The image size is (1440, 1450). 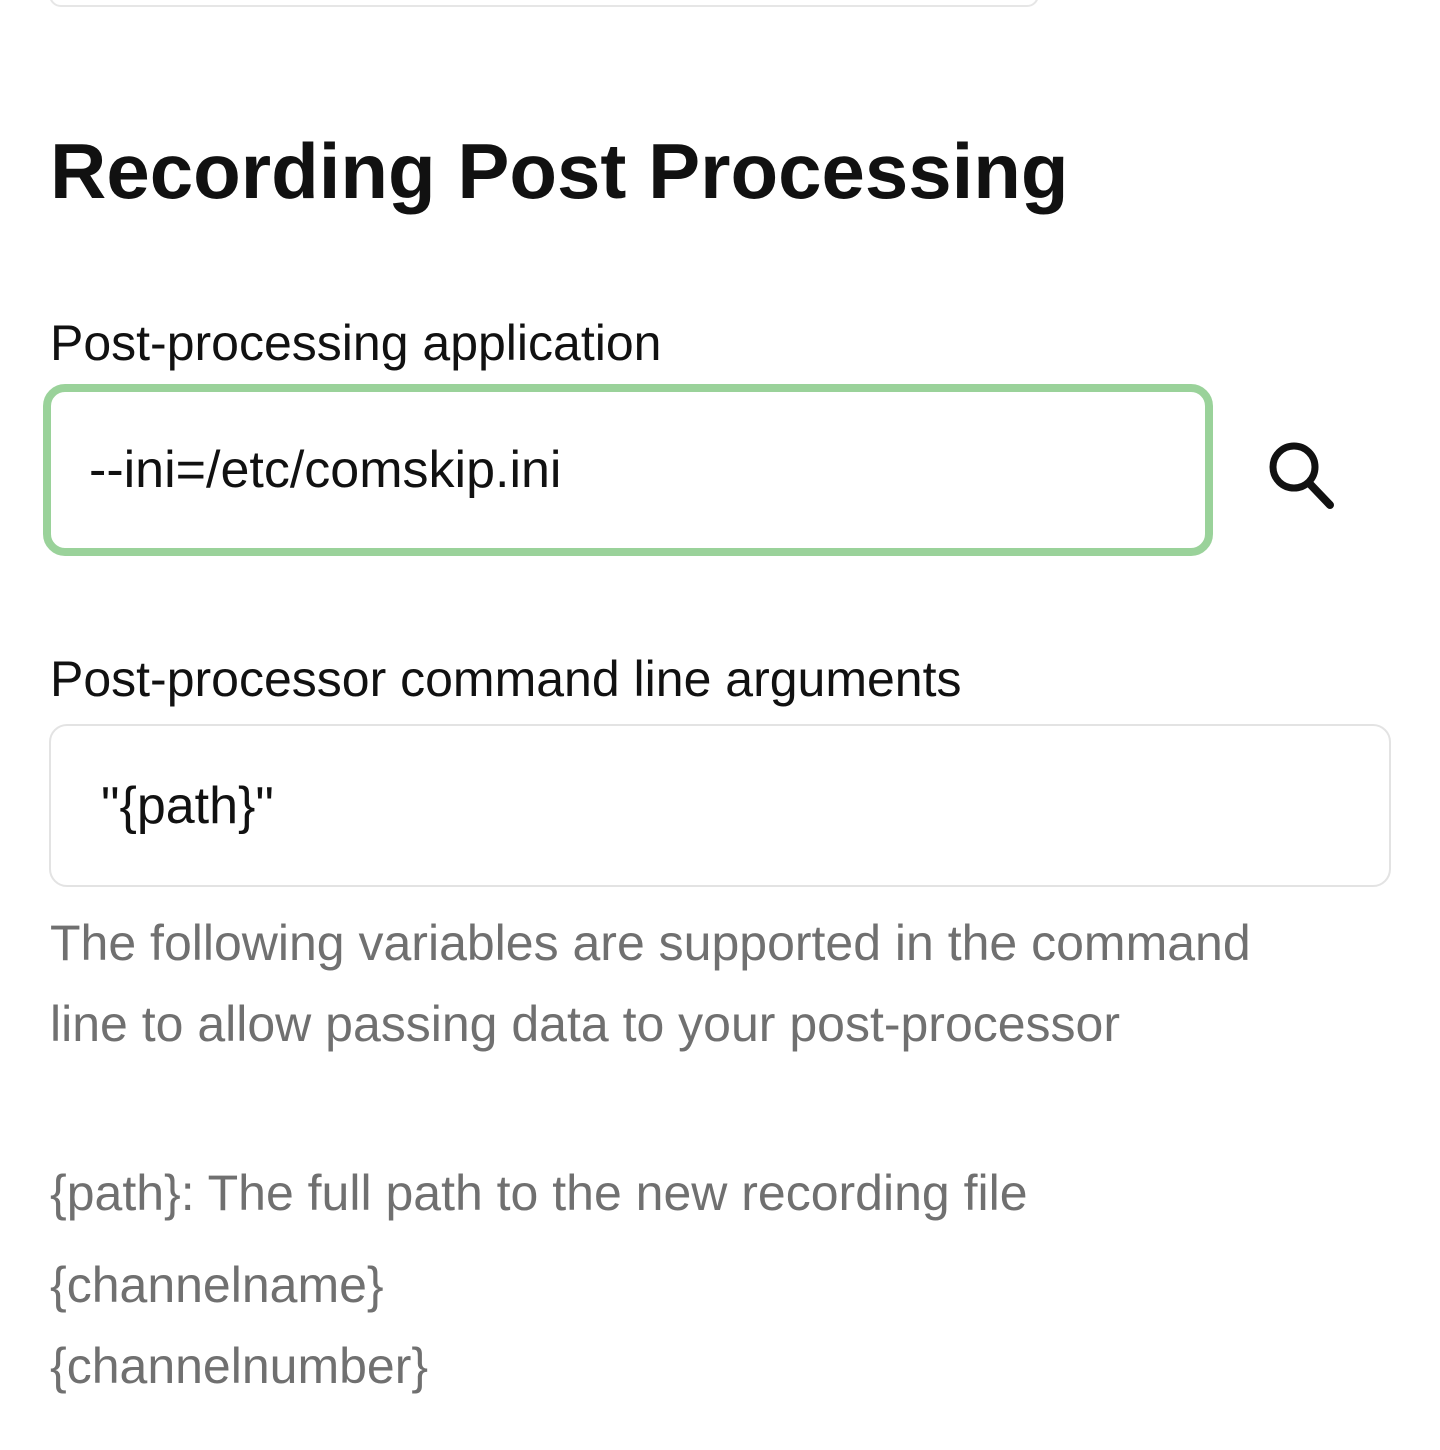 I want to click on post-processing-application-label: Post-processing application, so click(x=356, y=343).